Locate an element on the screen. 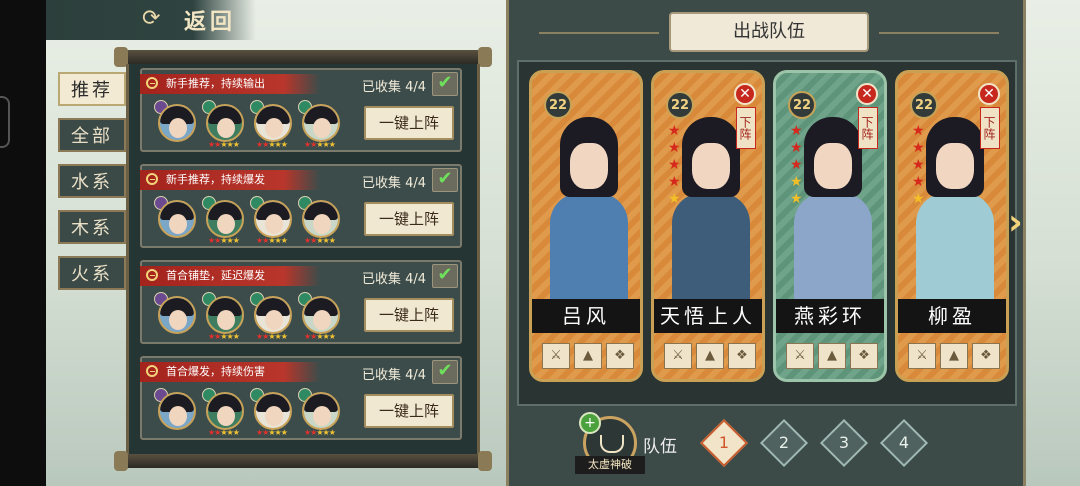  tab-wood: 木系 is located at coordinates (92, 227).